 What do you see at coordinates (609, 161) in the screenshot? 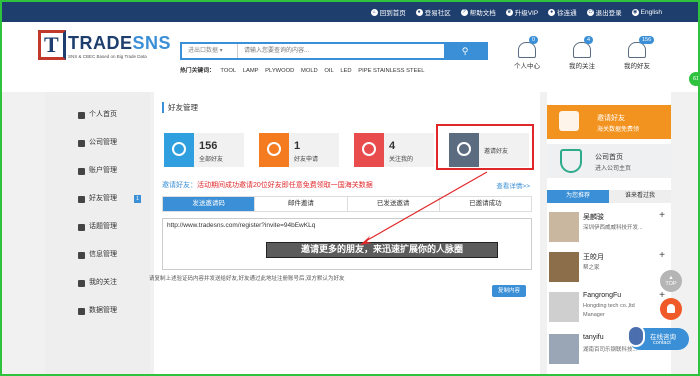
I see `company-home-card: 公司首页 进入公司主页` at bounding box center [609, 161].